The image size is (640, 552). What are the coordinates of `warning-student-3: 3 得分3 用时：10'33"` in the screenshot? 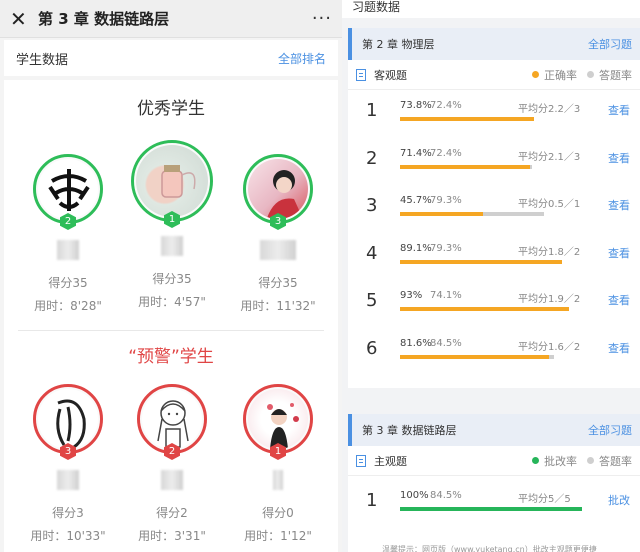 It's located at (68, 464).